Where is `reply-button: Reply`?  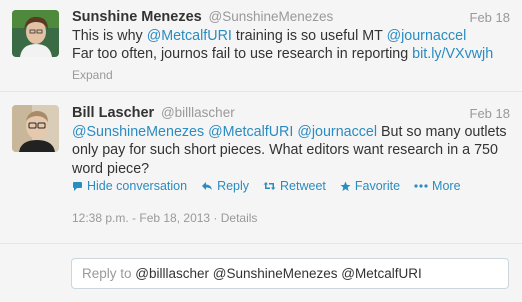
reply-button: Reply is located at coordinates (225, 186).